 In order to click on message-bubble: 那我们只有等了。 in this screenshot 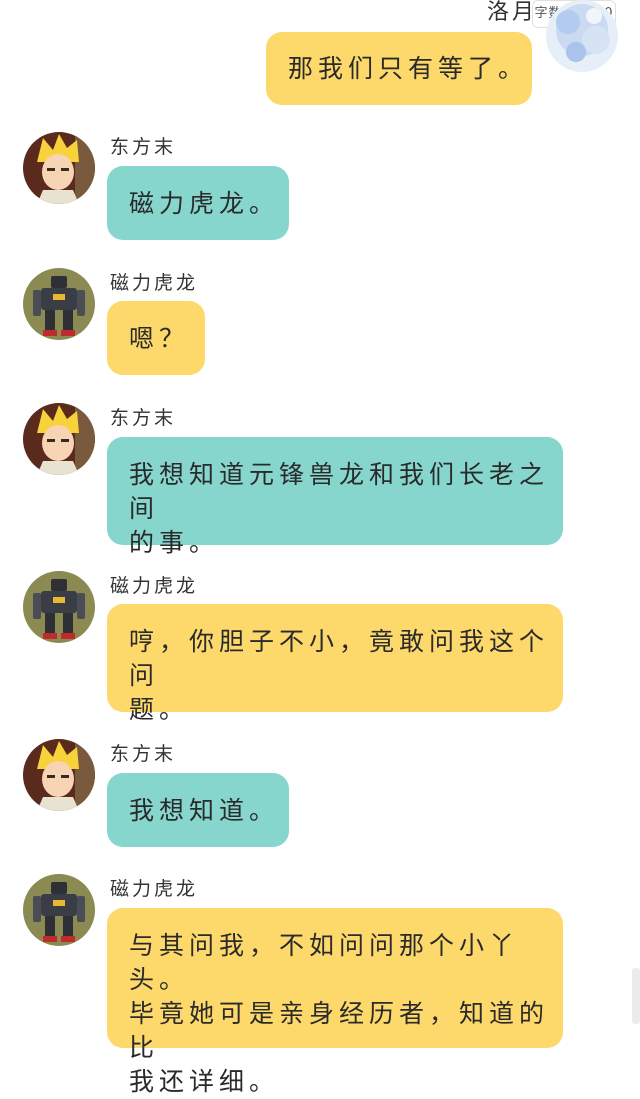, I will do `click(399, 68)`.